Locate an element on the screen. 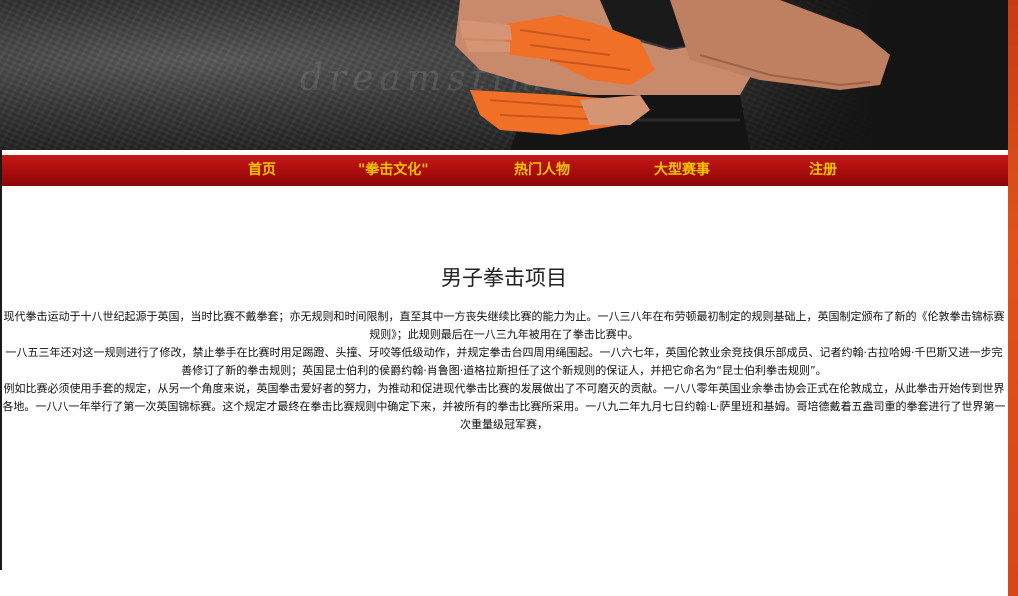 The image size is (1018, 596). nav-home-link: 首页 is located at coordinates (262, 170).